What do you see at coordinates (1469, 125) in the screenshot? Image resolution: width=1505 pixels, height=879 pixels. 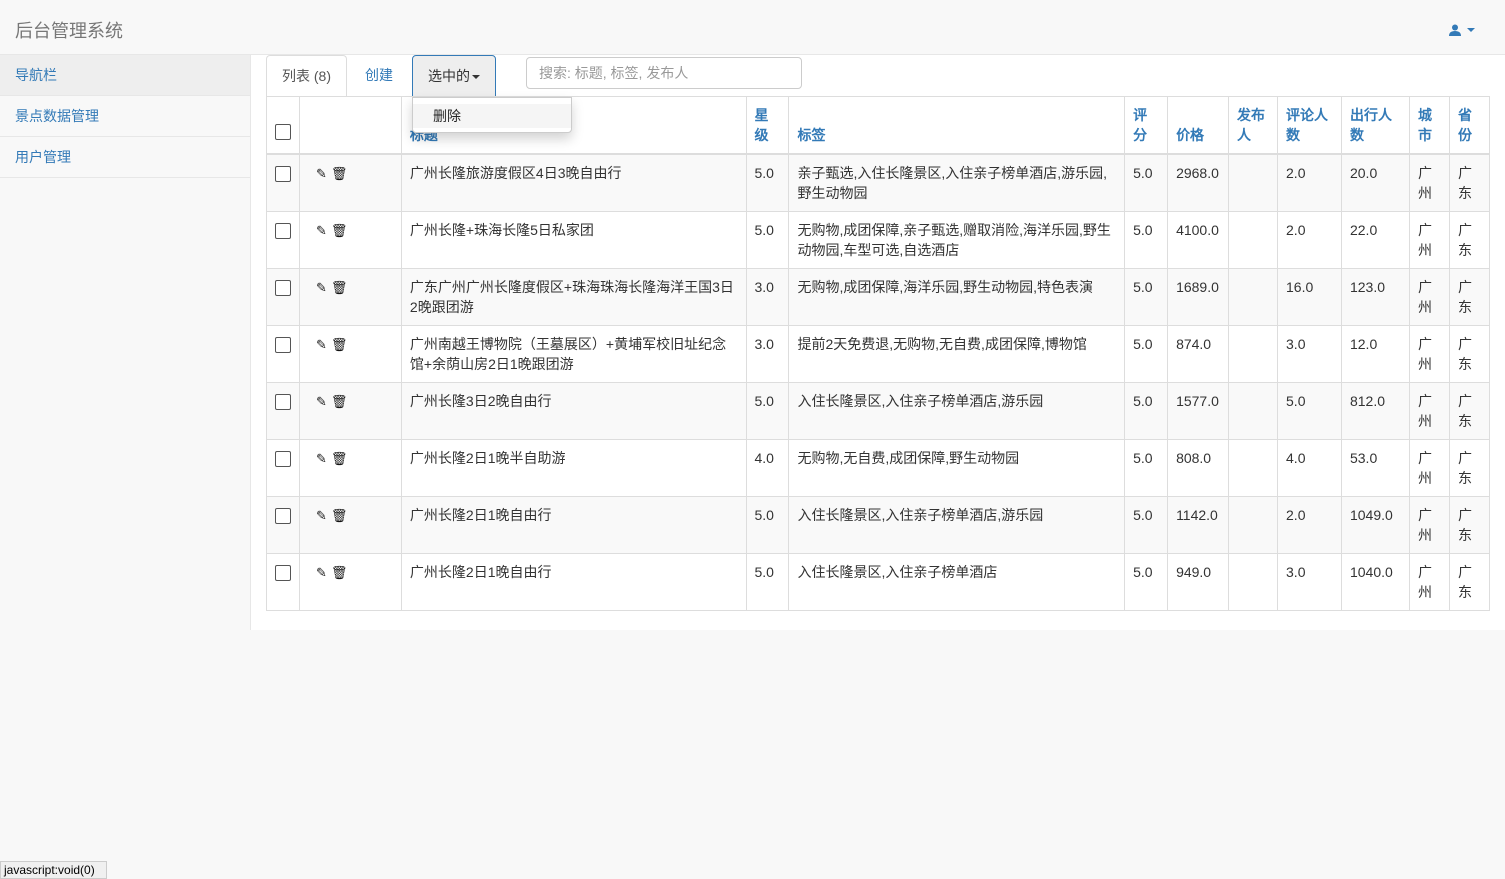 I see `header-province: 省份` at bounding box center [1469, 125].